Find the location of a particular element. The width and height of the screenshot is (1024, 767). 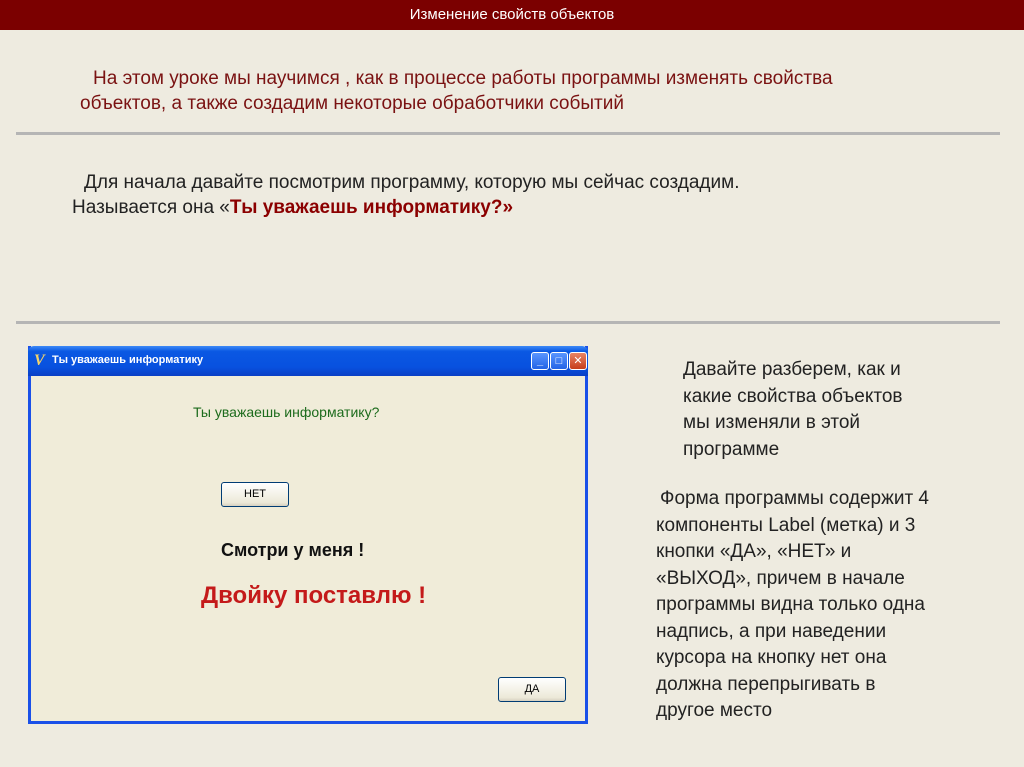

divider-middle is located at coordinates (508, 322).